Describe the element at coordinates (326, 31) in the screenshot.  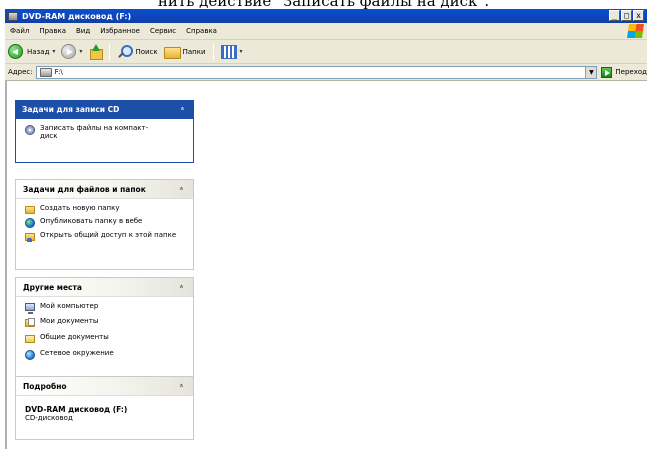
I see `menu-bar: Файл Правка Вид Избранное Сервис Справка` at that location.